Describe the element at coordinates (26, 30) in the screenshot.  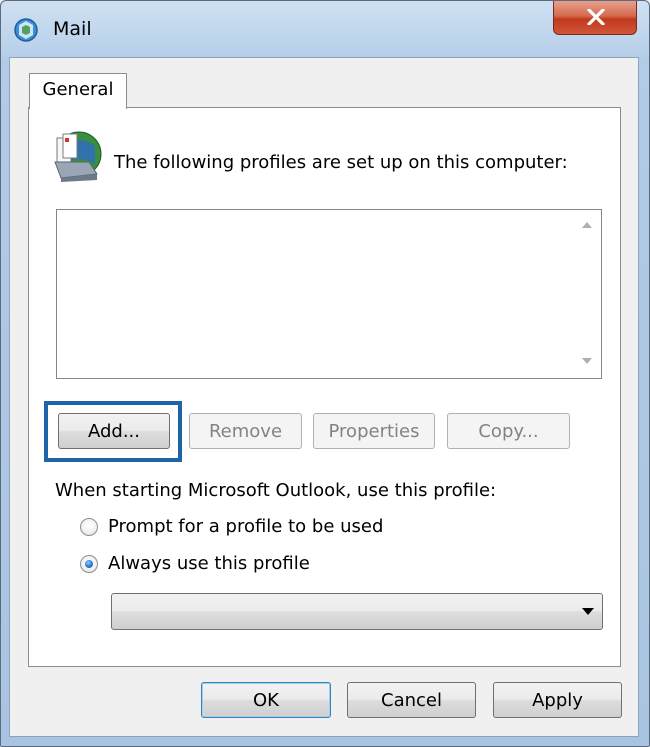
I see `mail-app-icon` at that location.